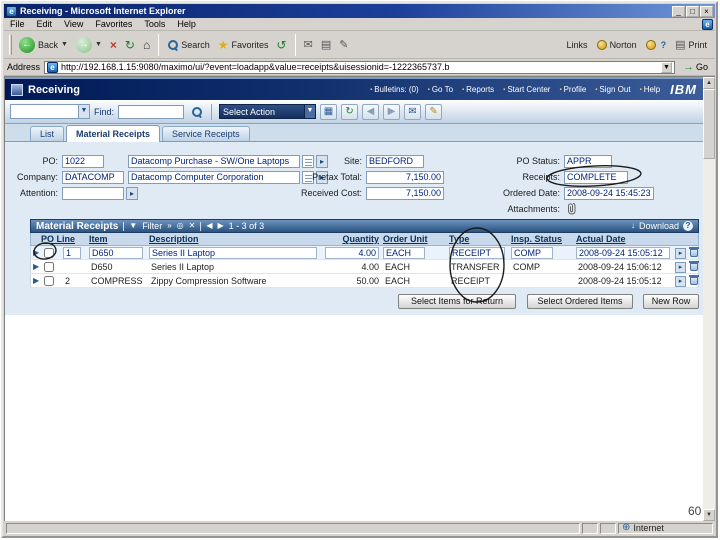 This screenshot has height=540, width=720. What do you see at coordinates (73, 24) in the screenshot?
I see `menu-view: View` at bounding box center [73, 24].